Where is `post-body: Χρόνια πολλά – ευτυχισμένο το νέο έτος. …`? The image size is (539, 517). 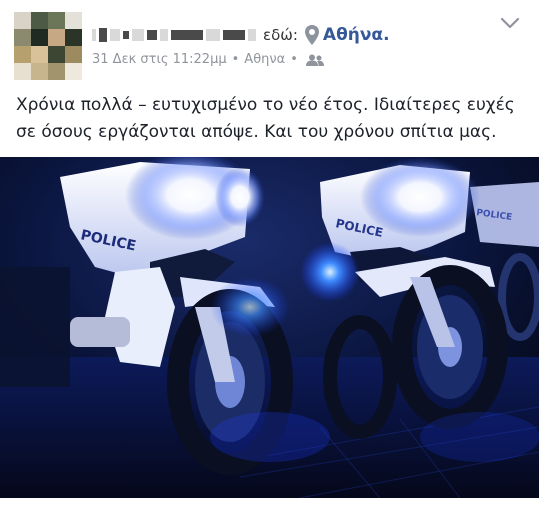 post-body: Χρόνια πολλά – ευτυχισμένο το νέο έτος. … is located at coordinates (265, 118).